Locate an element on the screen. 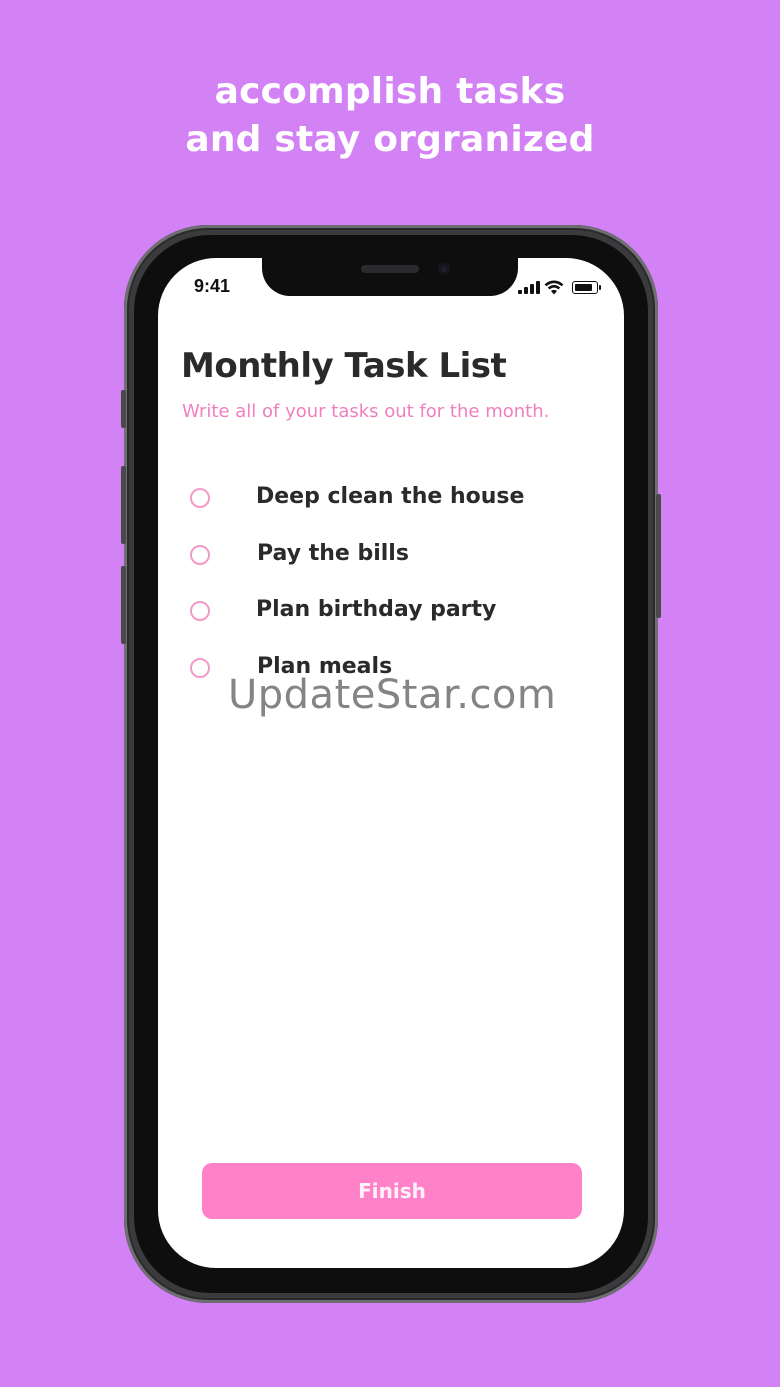 The width and height of the screenshot is (780, 1387). task-item-1: Deep clean the house is located at coordinates (400, 501).